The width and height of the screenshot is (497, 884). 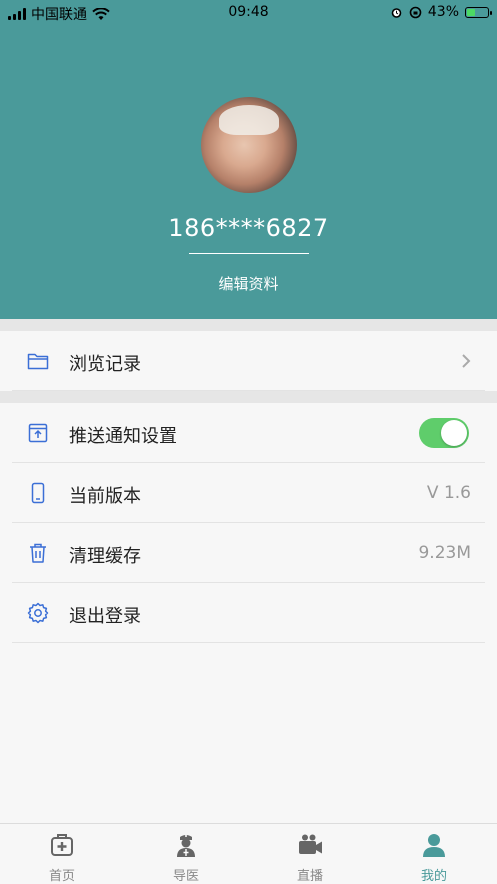 What do you see at coordinates (248, 613) in the screenshot?
I see `menu-item-logout: 退出登录` at bounding box center [248, 613].